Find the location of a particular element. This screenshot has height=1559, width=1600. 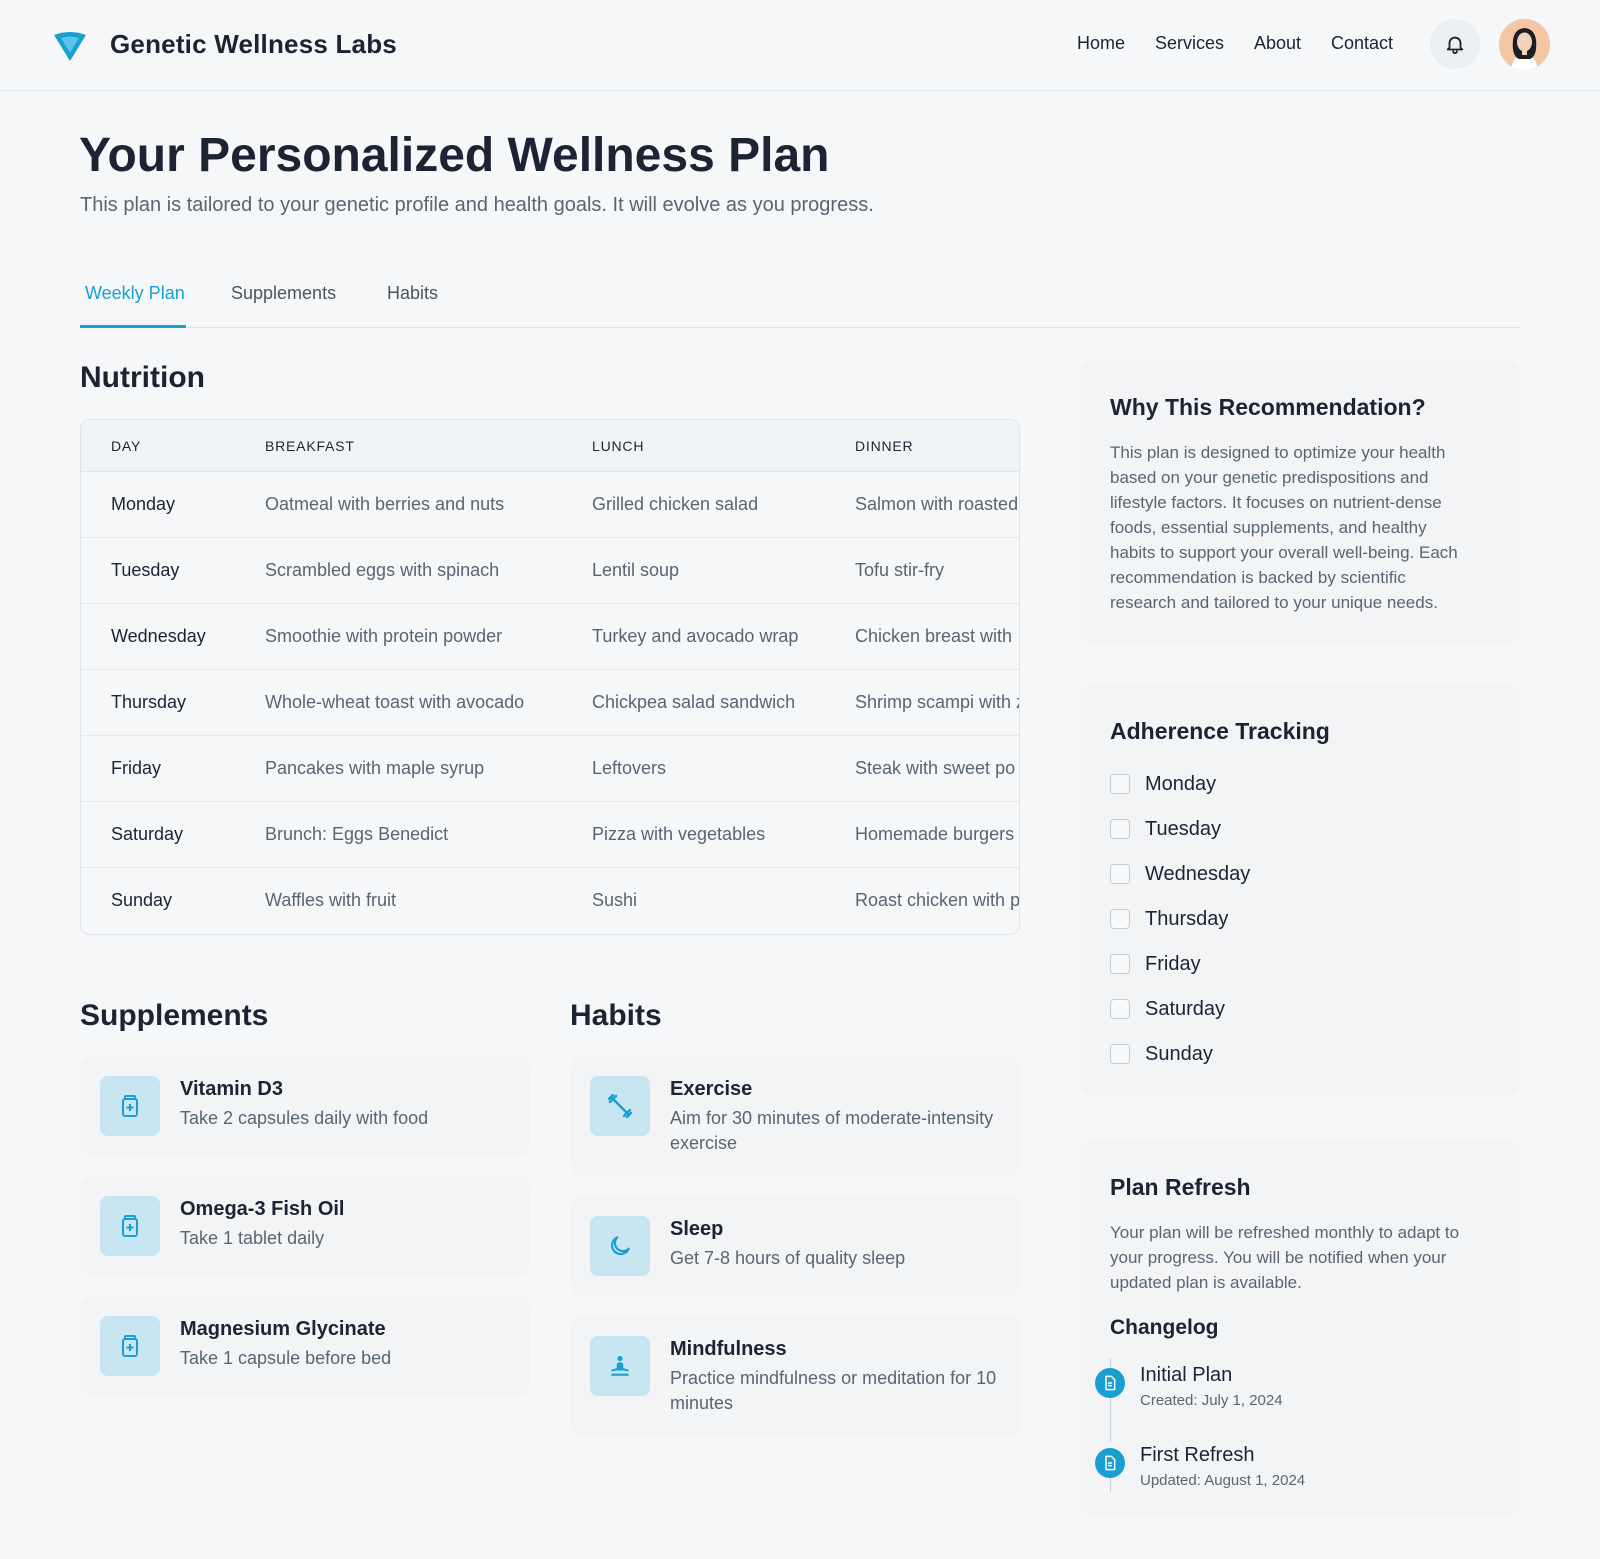

plan-refresh-title: Plan Refresh is located at coordinates (1180, 1187).